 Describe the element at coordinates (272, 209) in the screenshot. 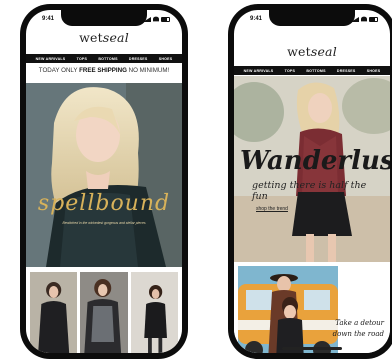

I see `shop-the-trend-link: shop the trend` at that location.